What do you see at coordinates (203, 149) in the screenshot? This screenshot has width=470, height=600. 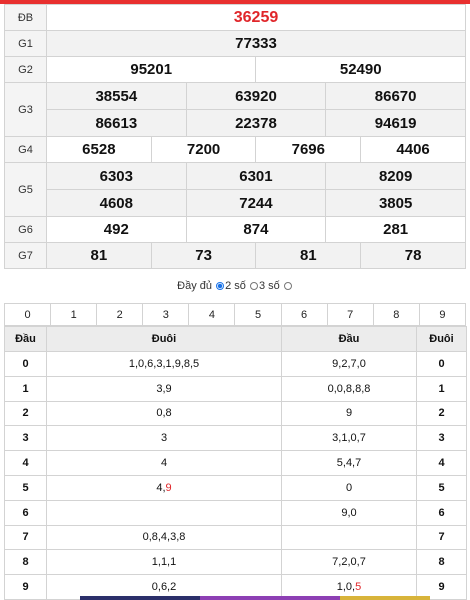 I see `prize-g4-1: 7200` at bounding box center [203, 149].